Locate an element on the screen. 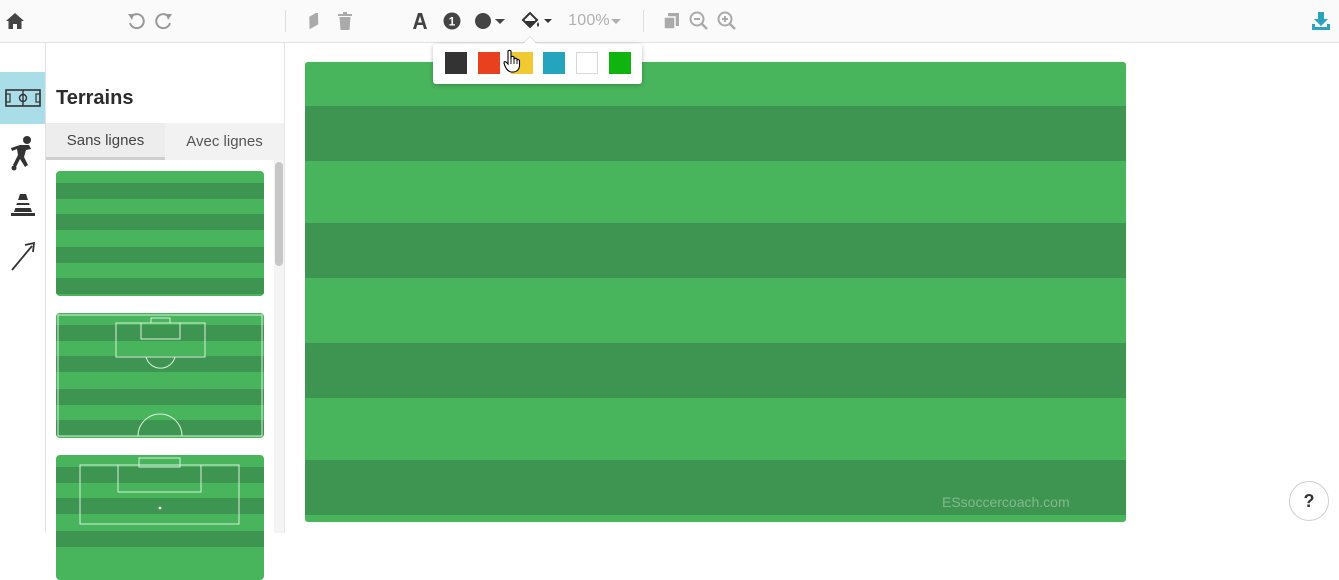 This screenshot has height=580, width=1339. color-swatch-black is located at coordinates (456, 63).